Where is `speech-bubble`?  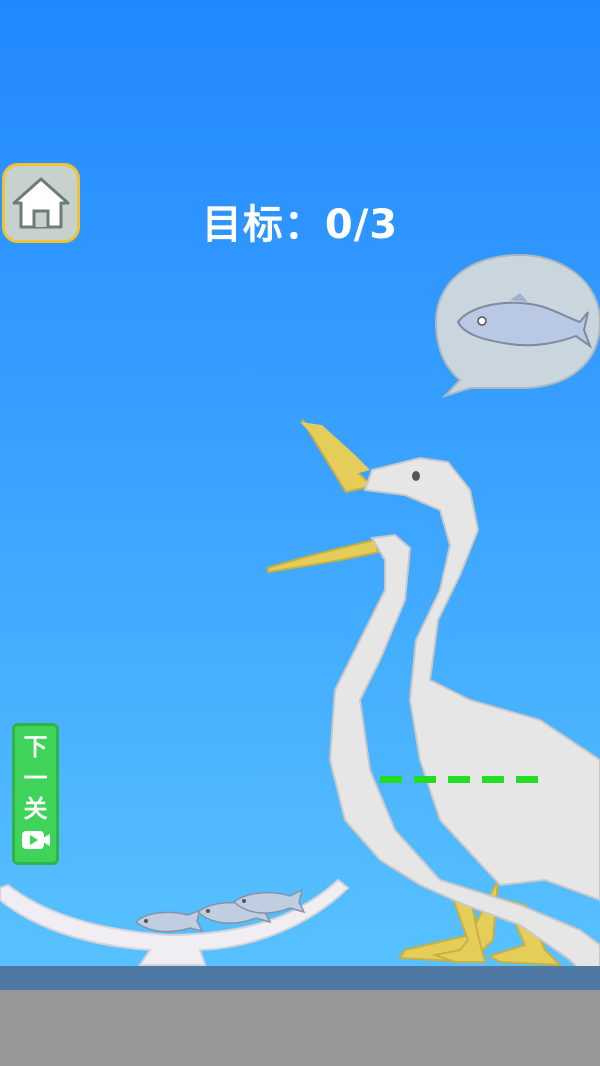
speech-bubble is located at coordinates (517, 326).